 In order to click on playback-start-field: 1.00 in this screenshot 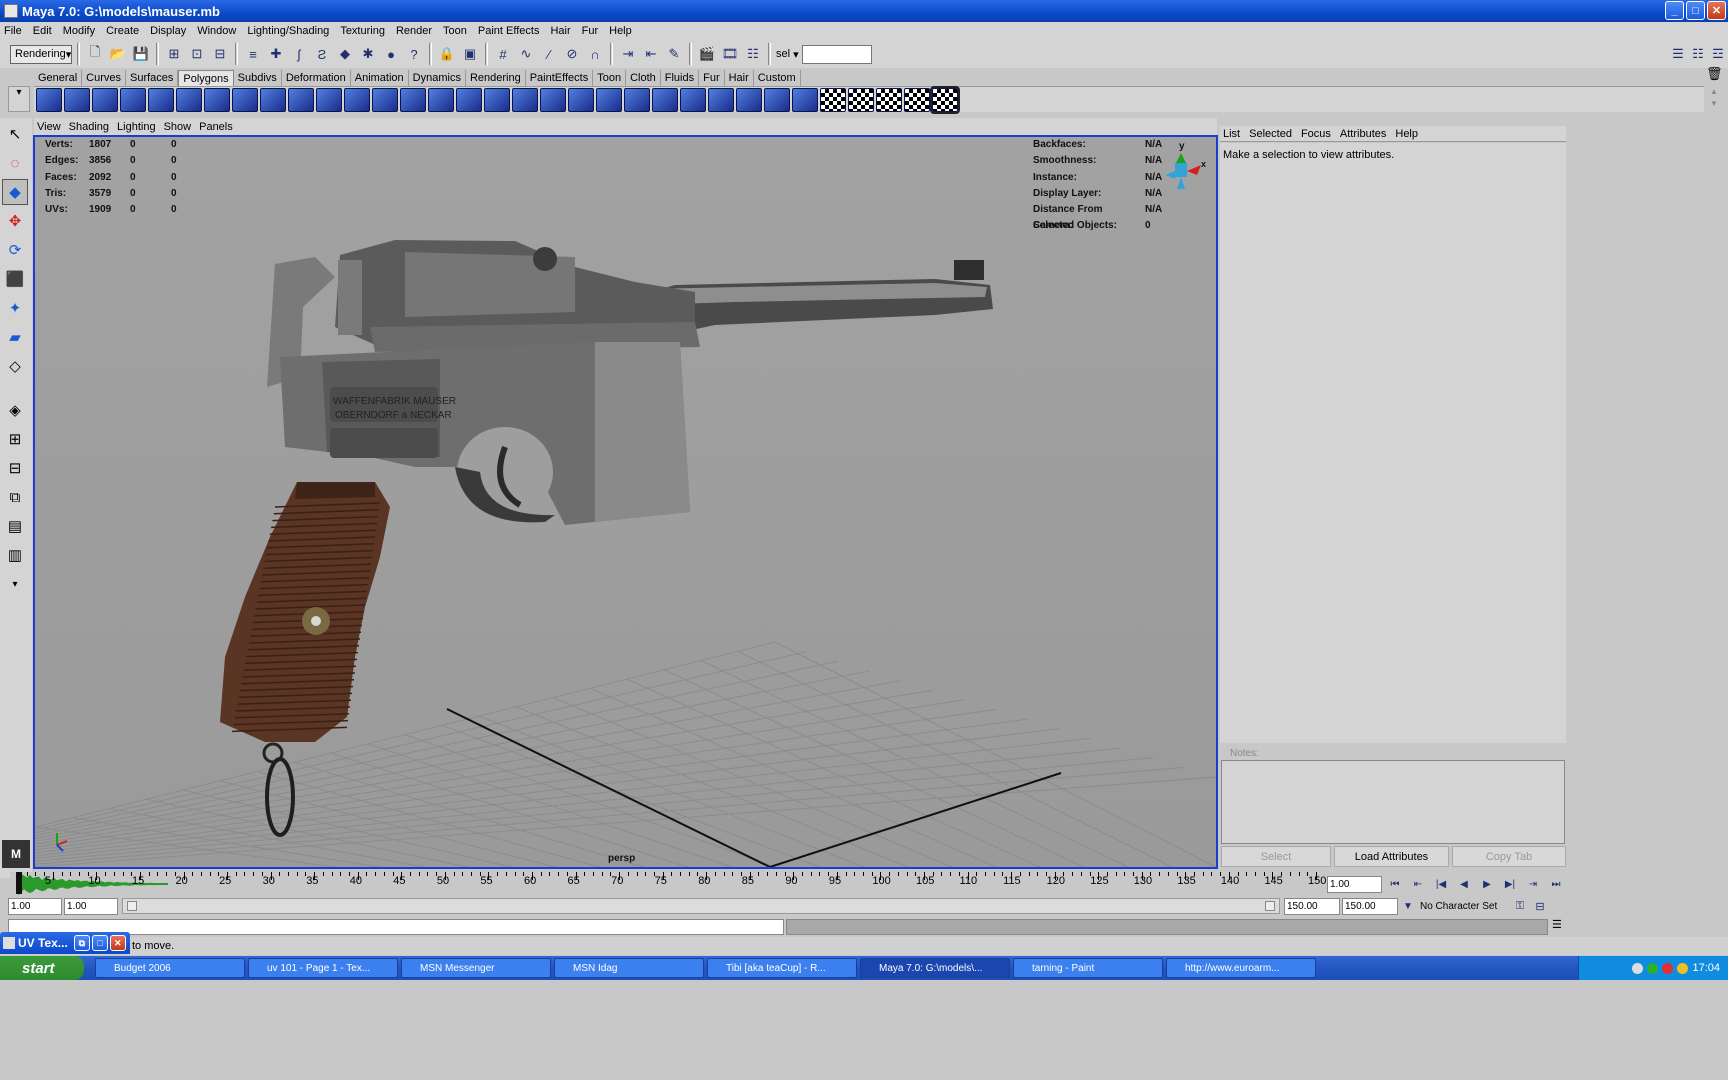, I will do `click(91, 906)`.